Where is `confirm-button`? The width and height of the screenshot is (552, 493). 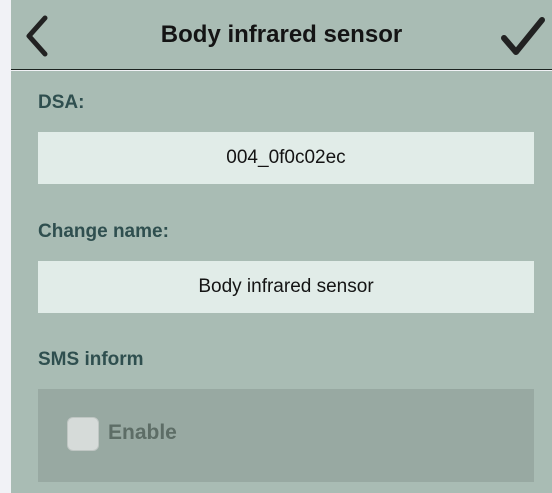
confirm-button is located at coordinates (523, 36).